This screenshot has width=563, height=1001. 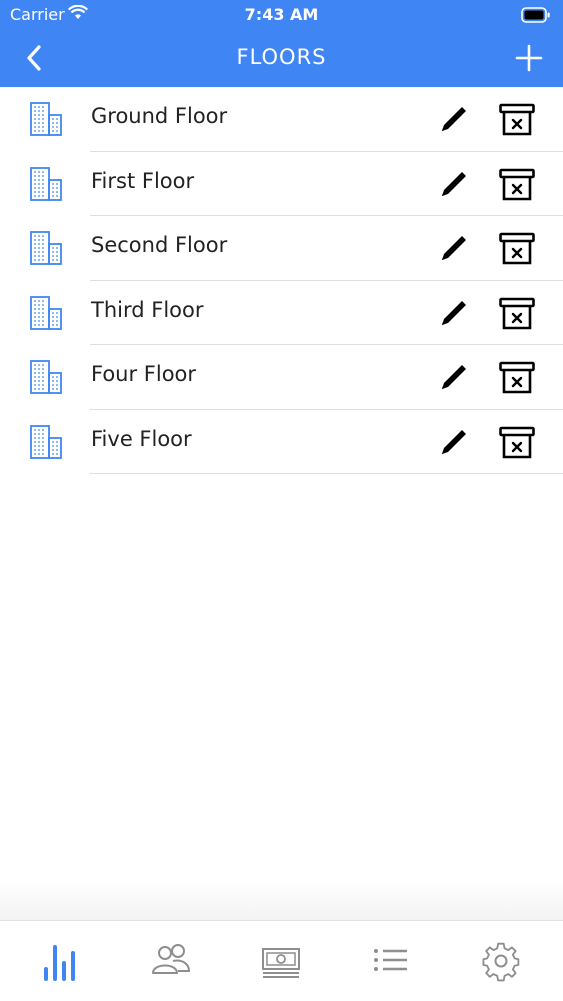 What do you see at coordinates (61, 966) in the screenshot?
I see `bar-chart-icon` at bounding box center [61, 966].